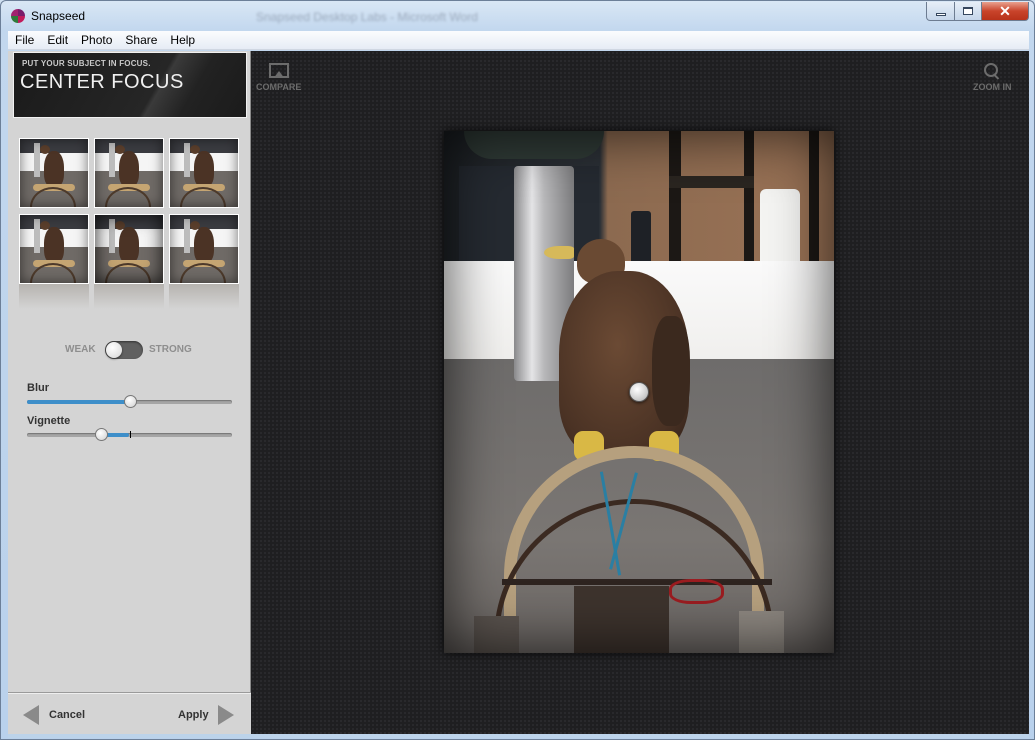  Describe the element at coordinates (131, 211) in the screenshot. I see `preset-grid` at that location.